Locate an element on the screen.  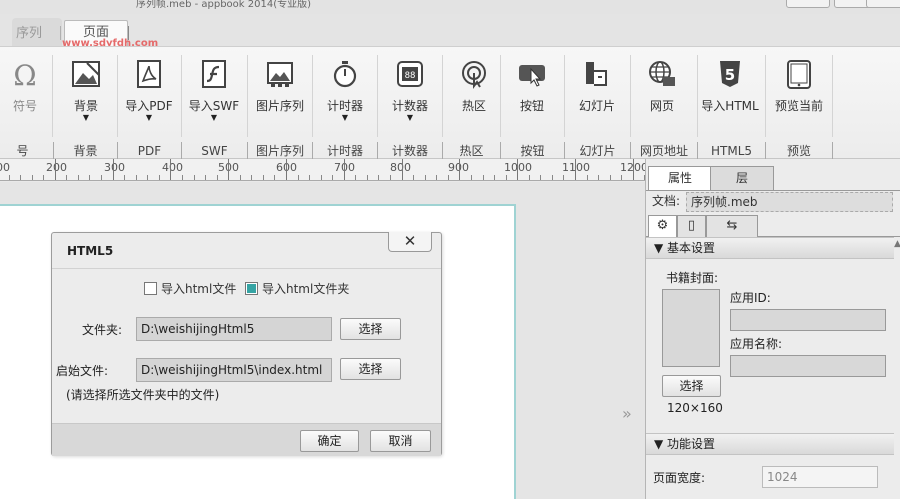
basic-settings-label: 基本设置 is located at coordinates (691, 248).